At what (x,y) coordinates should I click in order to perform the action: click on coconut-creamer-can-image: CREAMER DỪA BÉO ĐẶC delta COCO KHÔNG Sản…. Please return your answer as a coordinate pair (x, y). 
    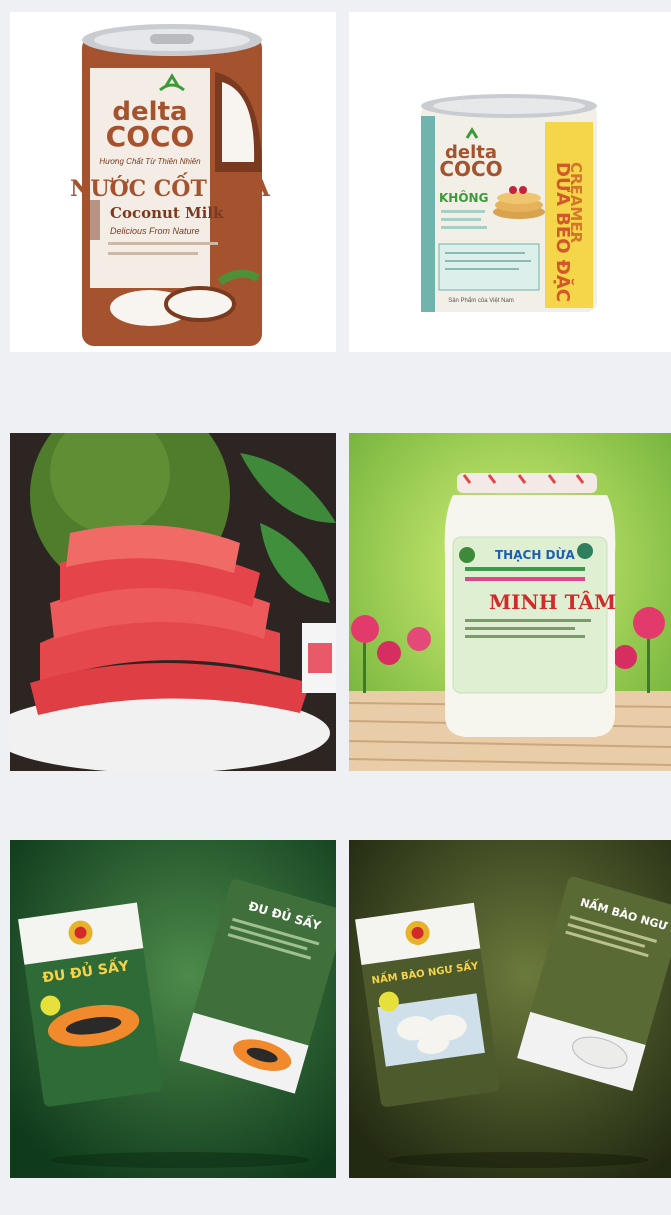
    Looking at the image, I should click on (510, 182).